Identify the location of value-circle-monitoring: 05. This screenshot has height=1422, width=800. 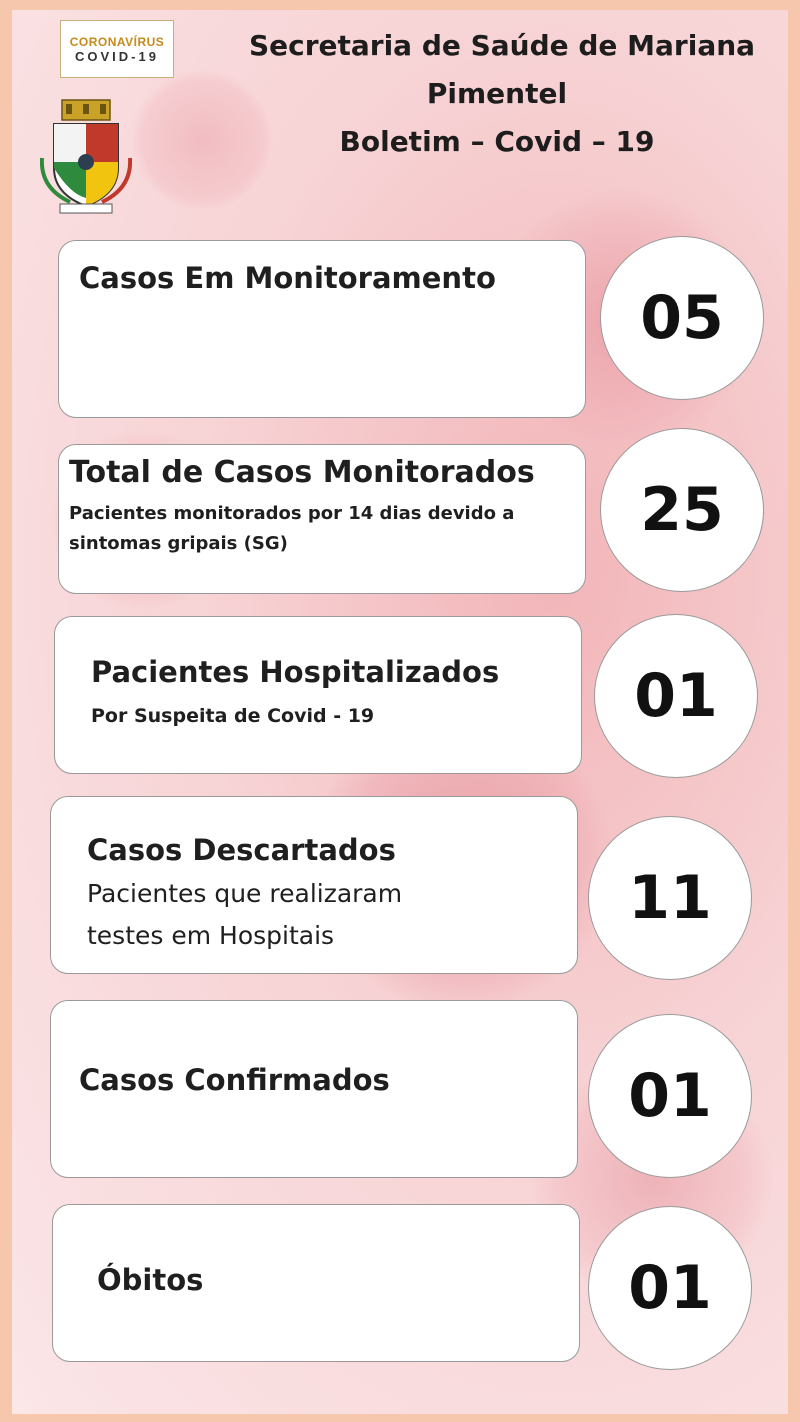
(682, 318).